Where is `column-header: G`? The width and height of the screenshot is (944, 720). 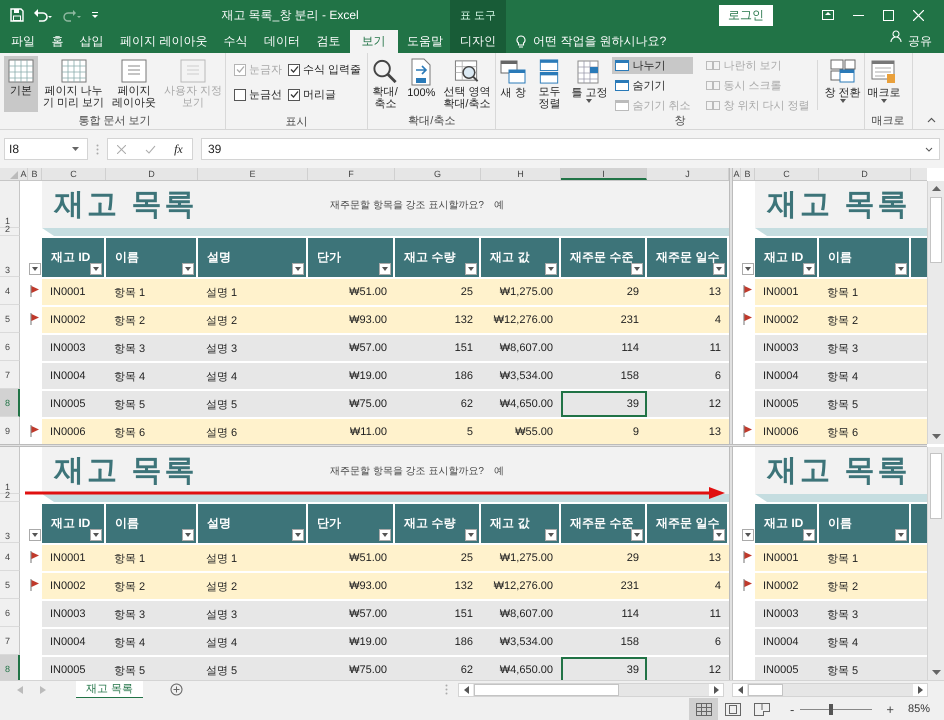 column-header: G is located at coordinates (438, 174).